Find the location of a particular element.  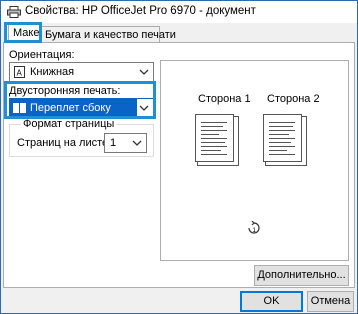

tab-paper-quality: Бумага и качество печати is located at coordinates (108, 34).